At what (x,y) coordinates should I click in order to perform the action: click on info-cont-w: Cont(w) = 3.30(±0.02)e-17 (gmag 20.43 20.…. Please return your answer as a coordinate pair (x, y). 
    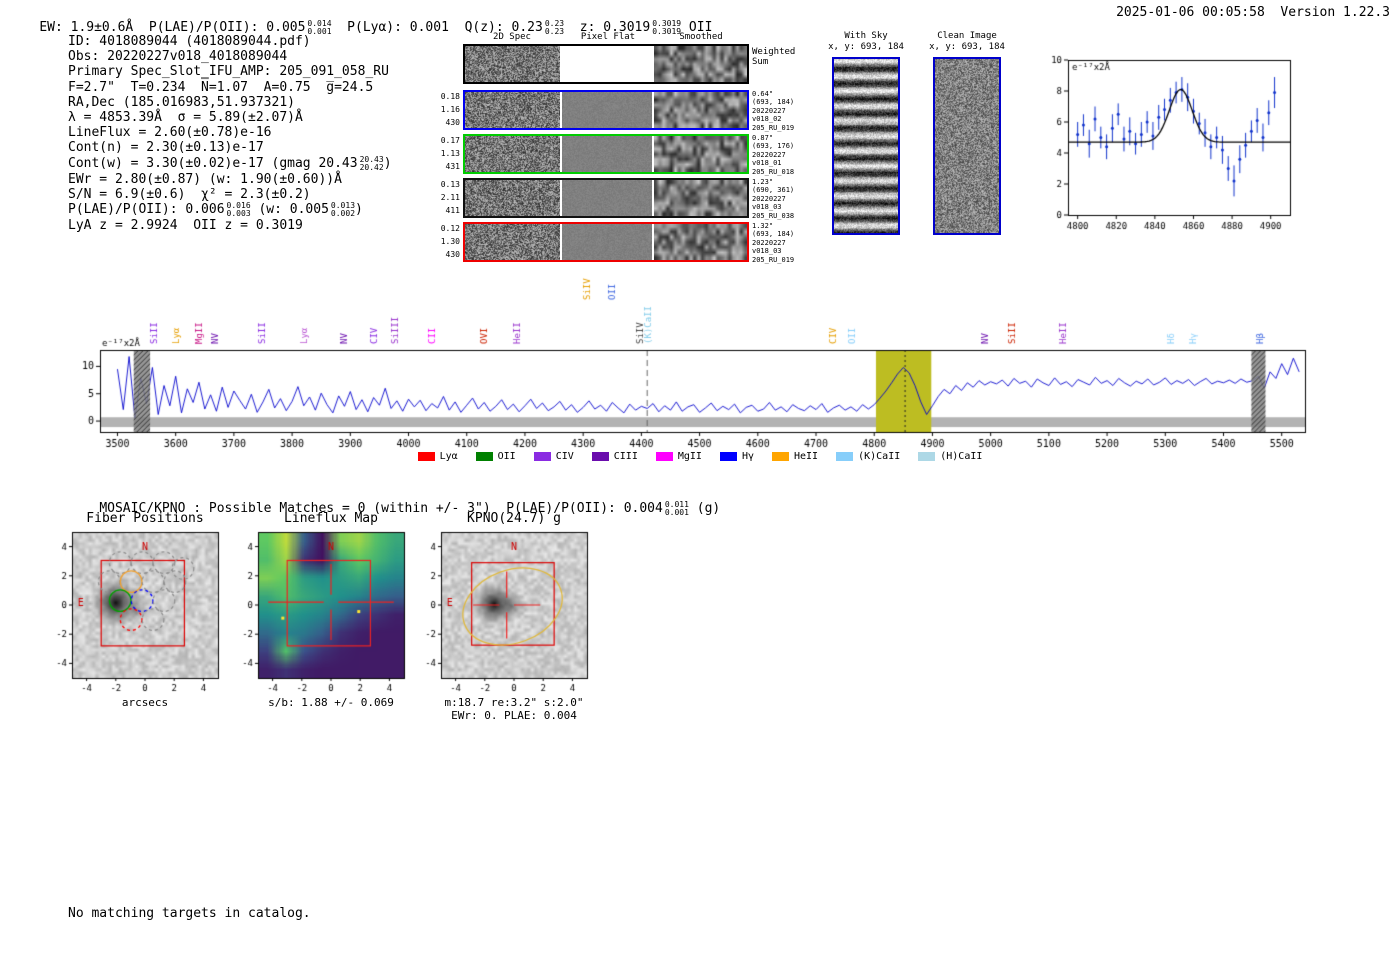
    Looking at the image, I should click on (230, 163).